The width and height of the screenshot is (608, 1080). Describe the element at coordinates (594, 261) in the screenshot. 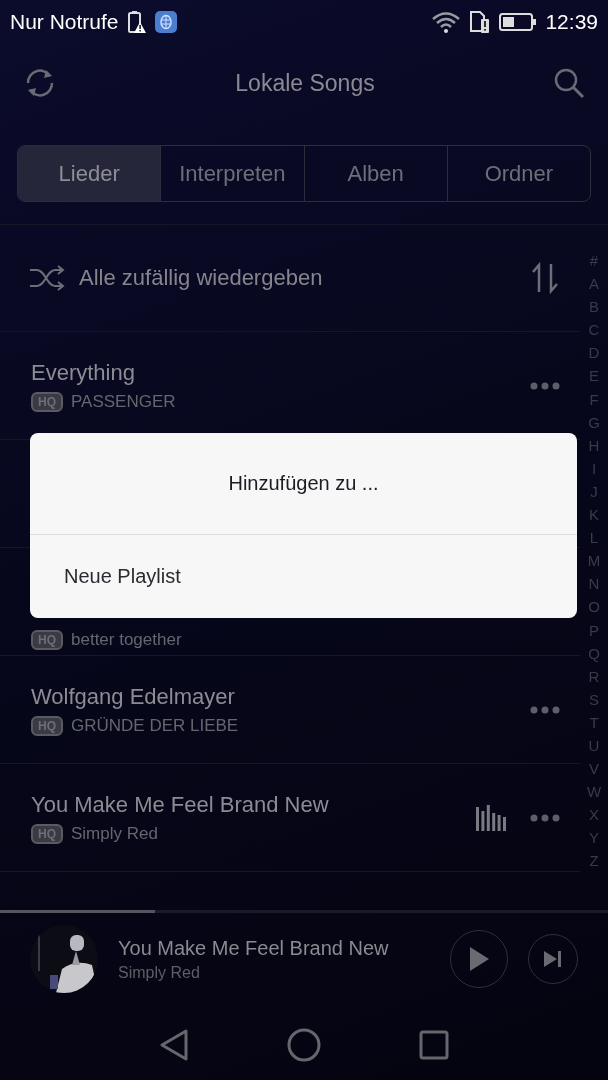

I see `index-letter: #` at that location.